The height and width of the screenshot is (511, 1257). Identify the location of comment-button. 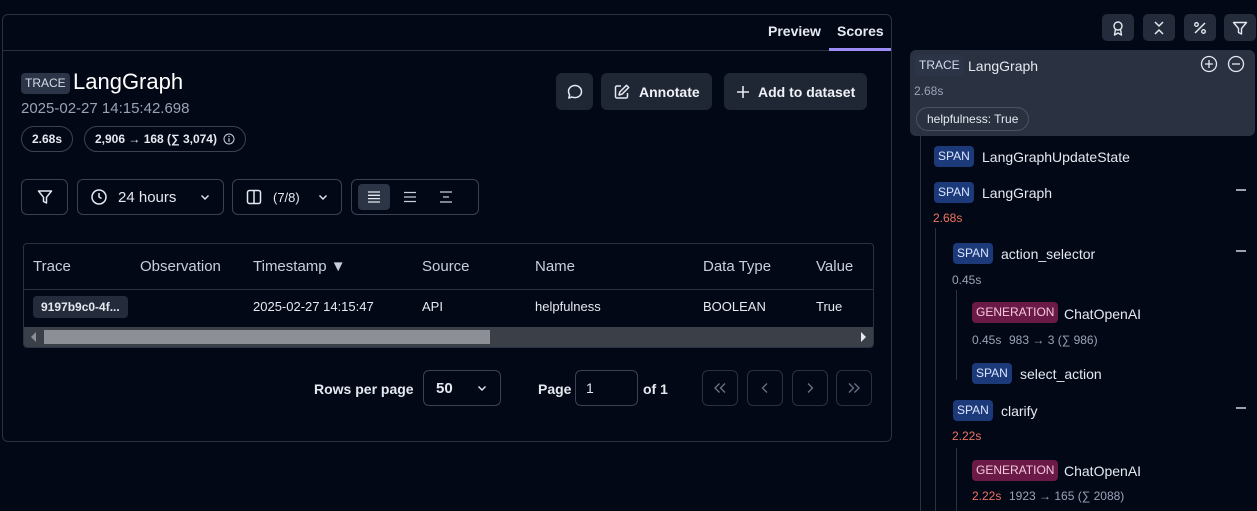
(574, 91).